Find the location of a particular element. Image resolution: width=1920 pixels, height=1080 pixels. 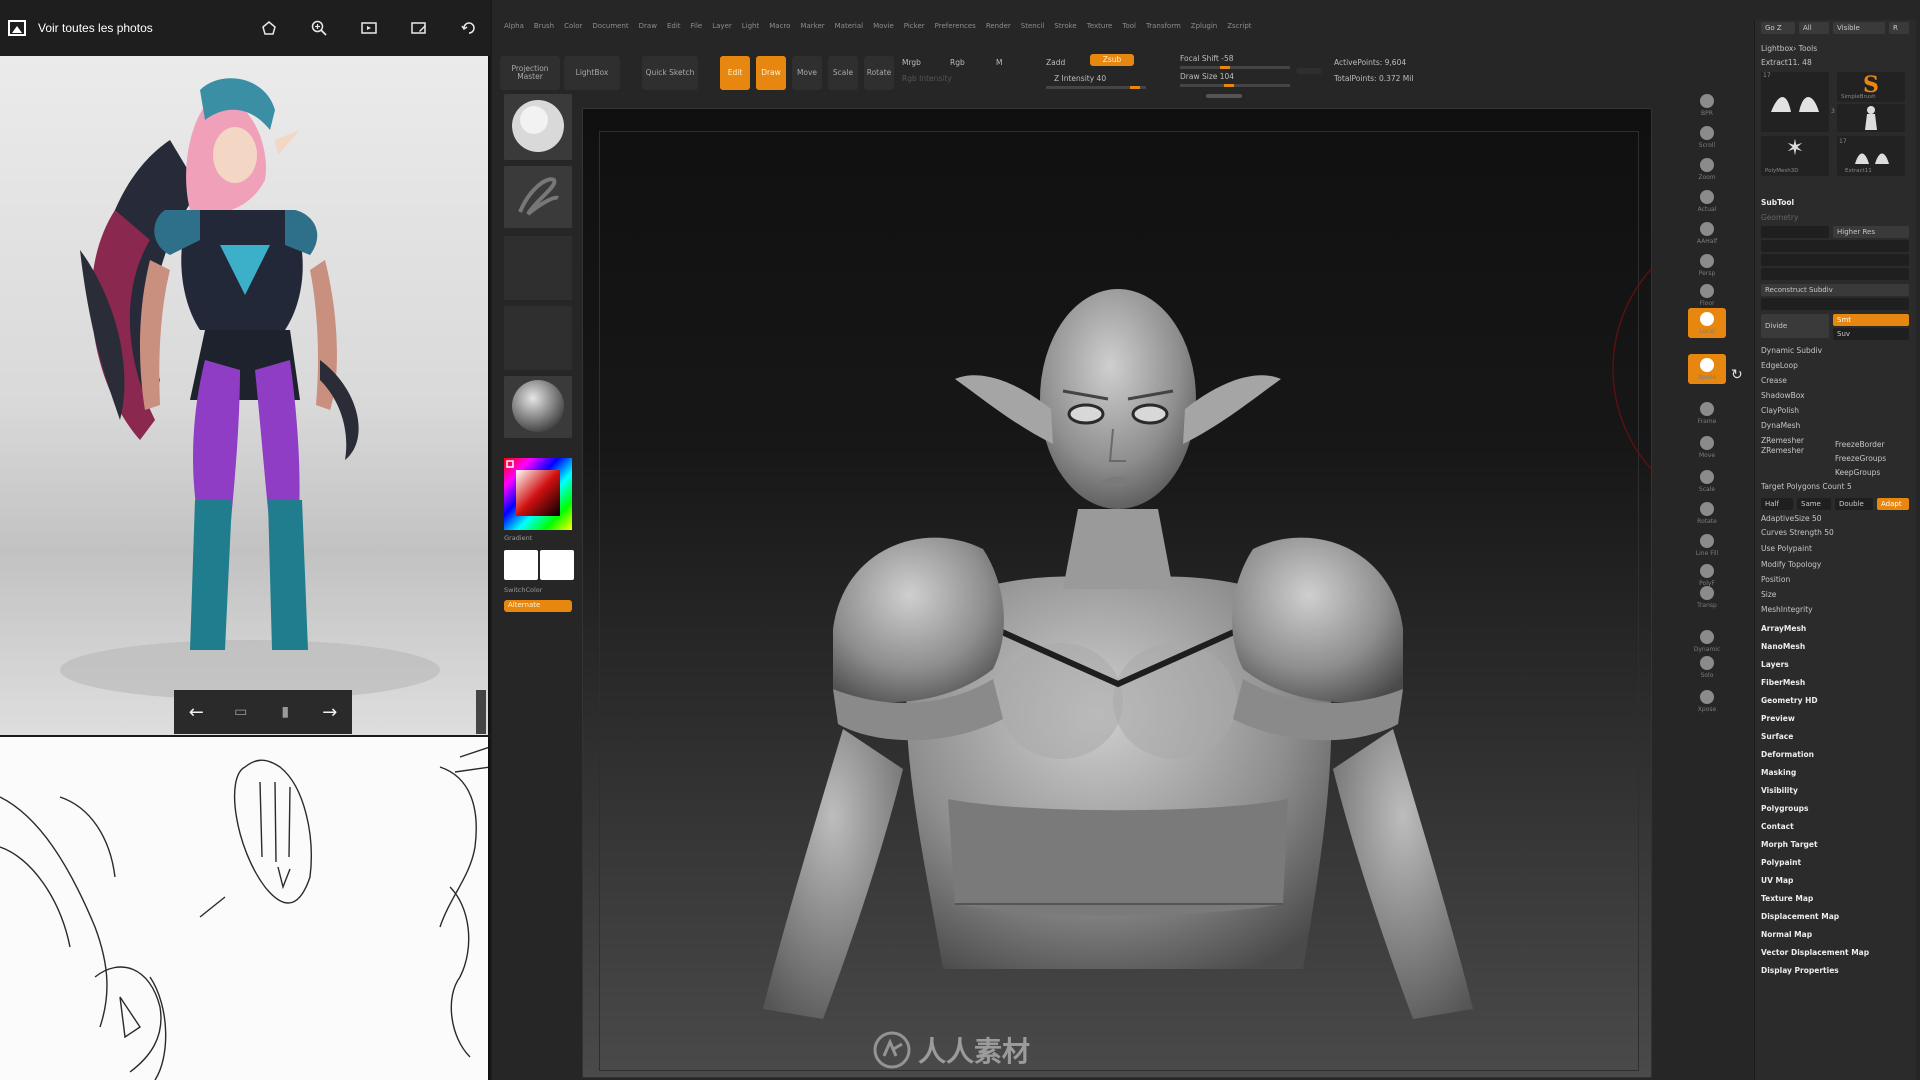

double-button: Double is located at coordinates (1854, 504).